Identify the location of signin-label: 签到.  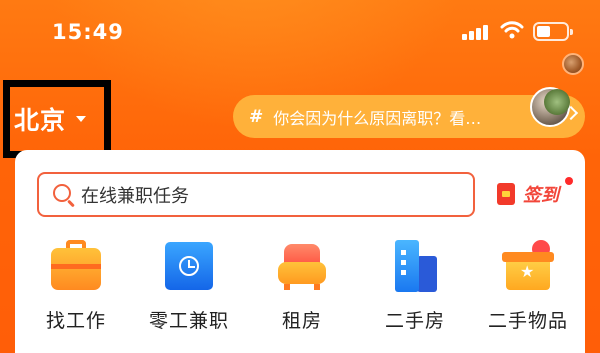
(541, 195).